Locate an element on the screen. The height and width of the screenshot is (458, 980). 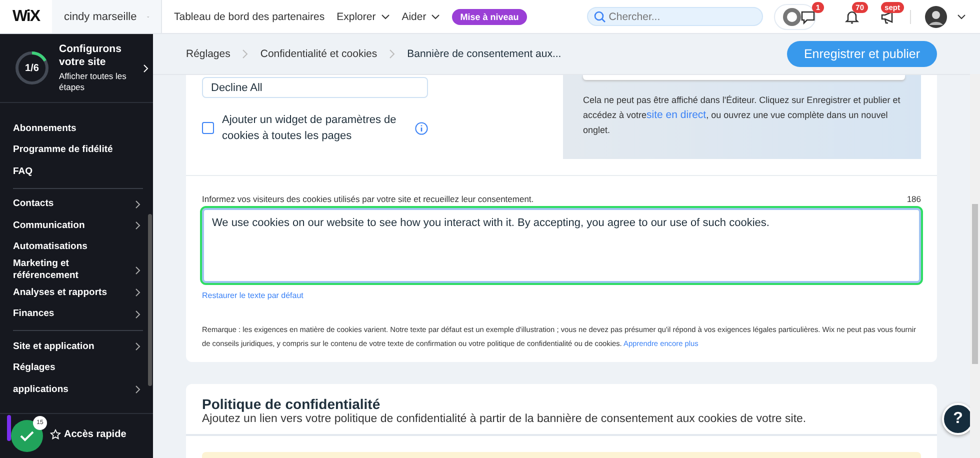
wix-logo: WiX is located at coordinates (26, 17).